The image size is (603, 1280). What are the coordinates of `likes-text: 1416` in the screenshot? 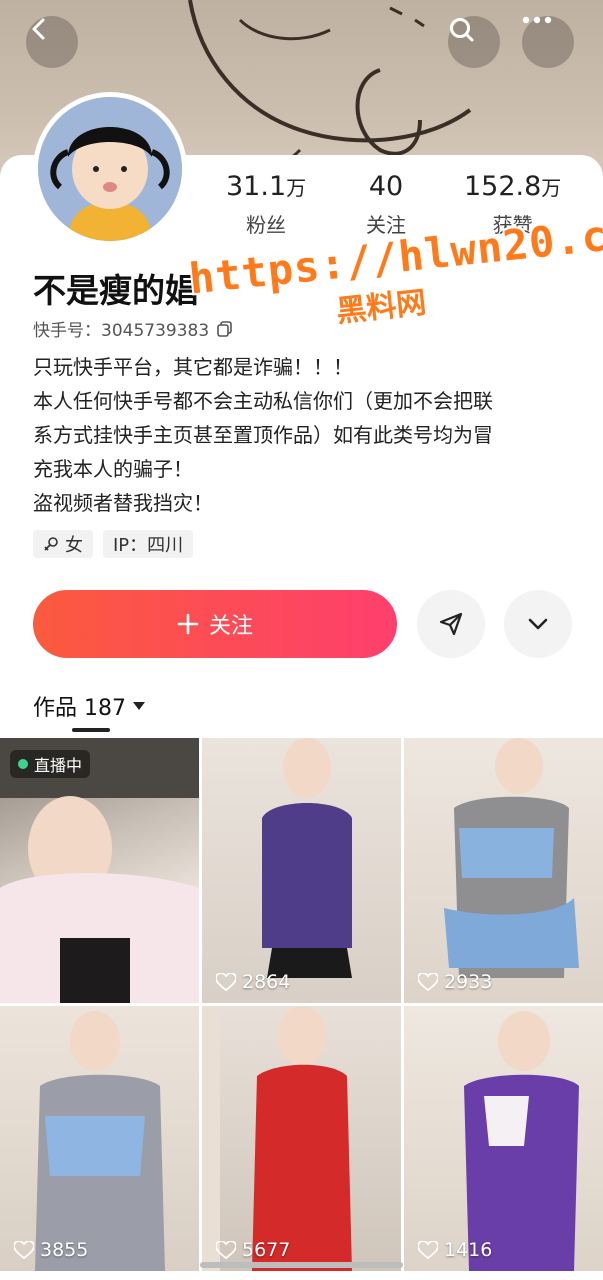 It's located at (468, 1250).